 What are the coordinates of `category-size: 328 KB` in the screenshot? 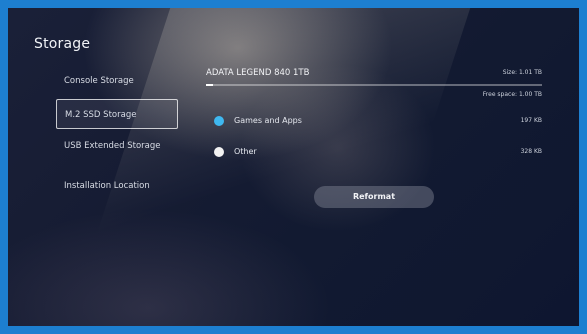 It's located at (531, 151).